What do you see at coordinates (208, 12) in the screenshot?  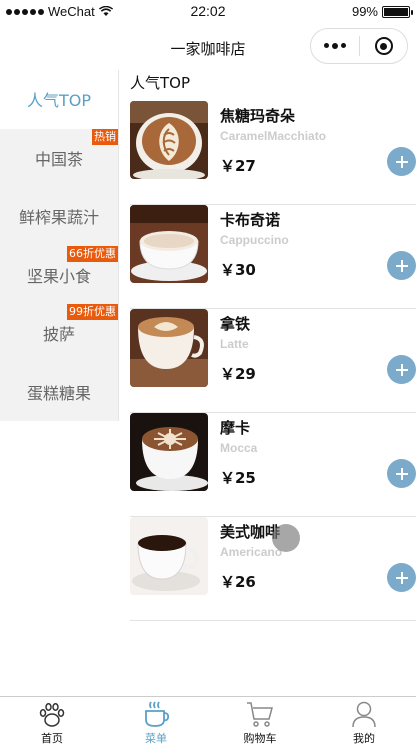 I see `status-bar: WeChat 22:02 99%` at bounding box center [208, 12].